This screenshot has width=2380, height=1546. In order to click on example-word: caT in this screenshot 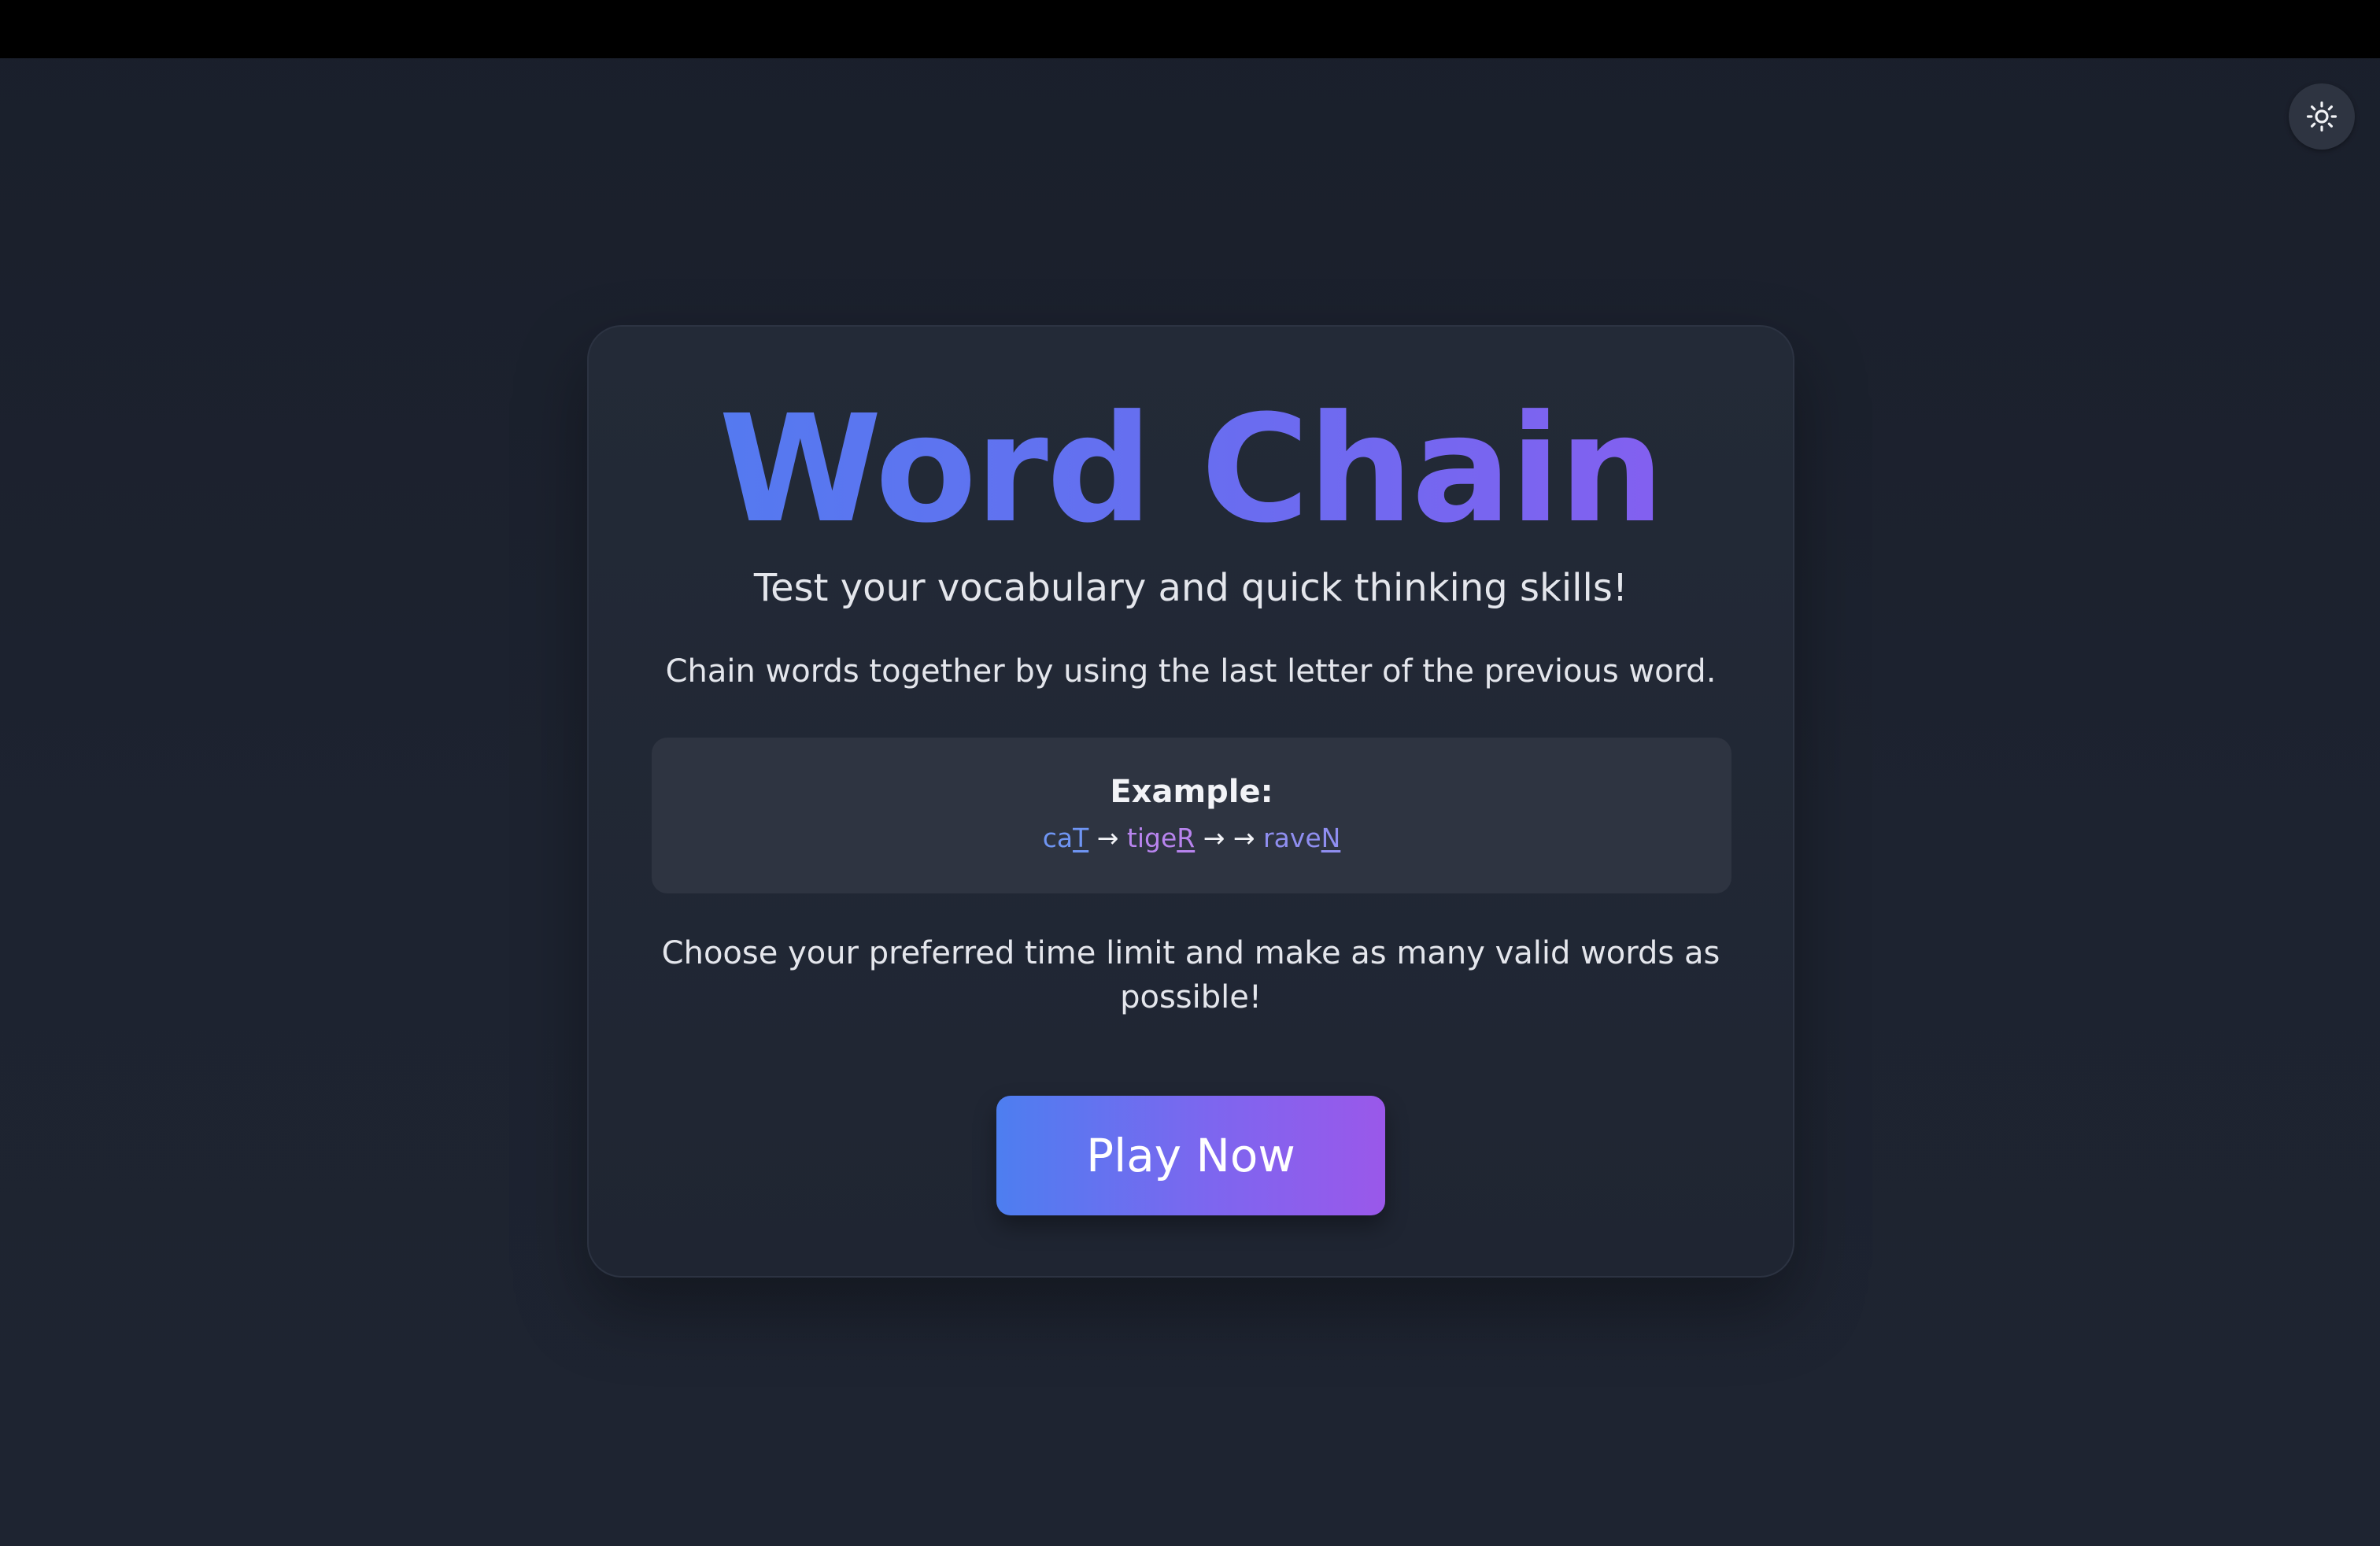, I will do `click(1065, 838)`.